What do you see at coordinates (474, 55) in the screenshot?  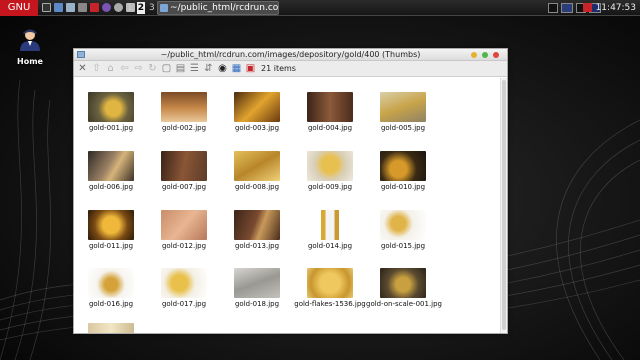 I see `minimize-button` at bounding box center [474, 55].